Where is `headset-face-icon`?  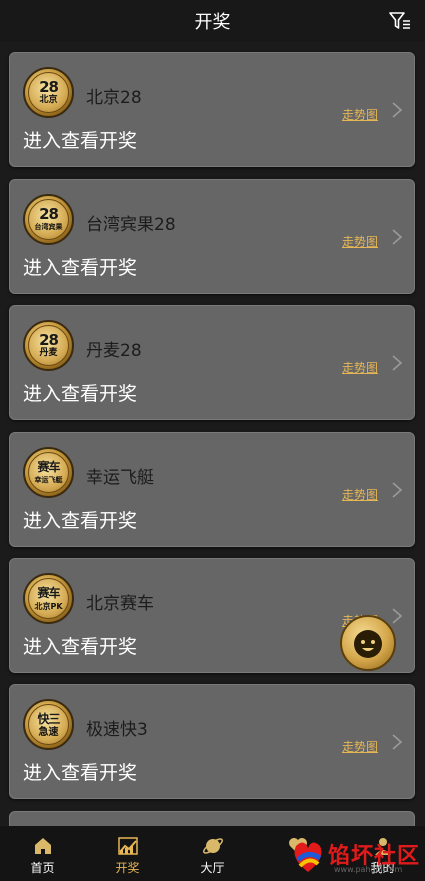
headset-face-icon is located at coordinates (368, 644).